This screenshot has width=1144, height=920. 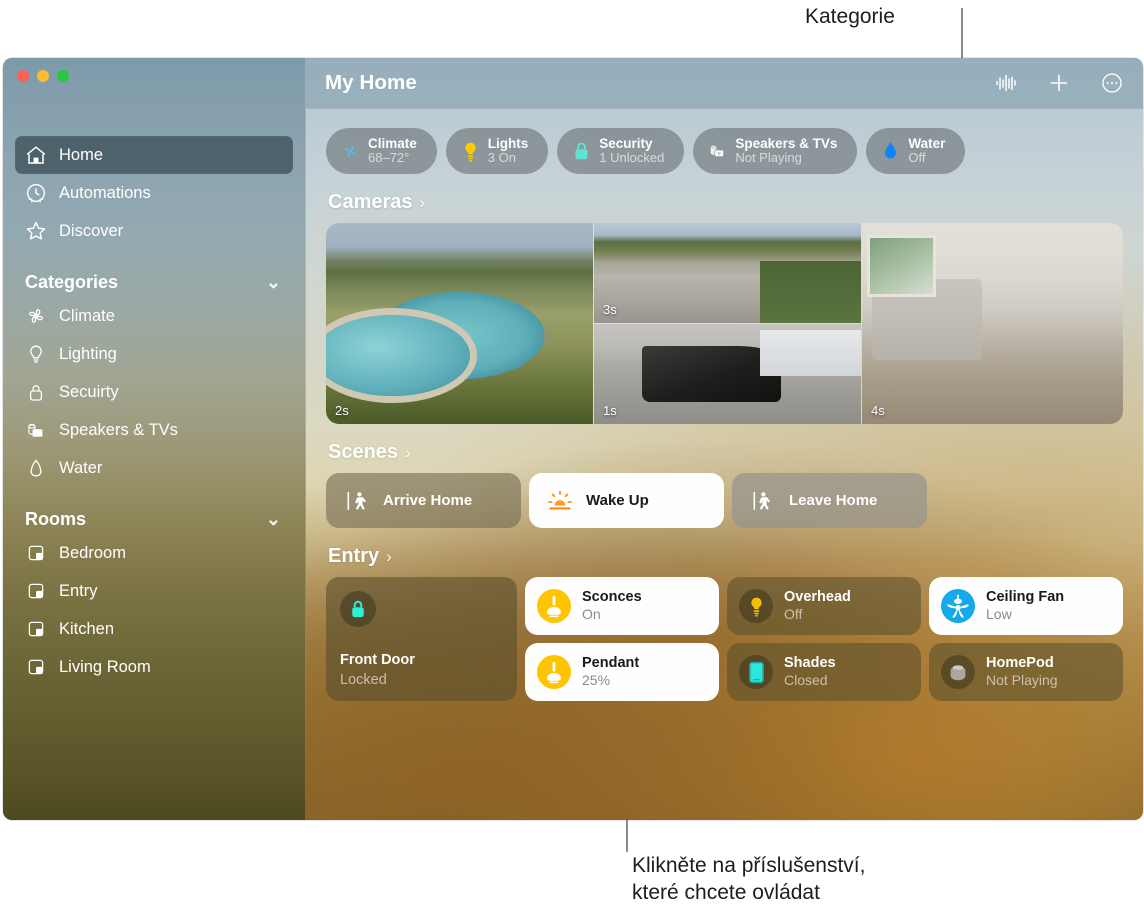 I want to click on camera-tile: 3s, so click(x=727, y=273).